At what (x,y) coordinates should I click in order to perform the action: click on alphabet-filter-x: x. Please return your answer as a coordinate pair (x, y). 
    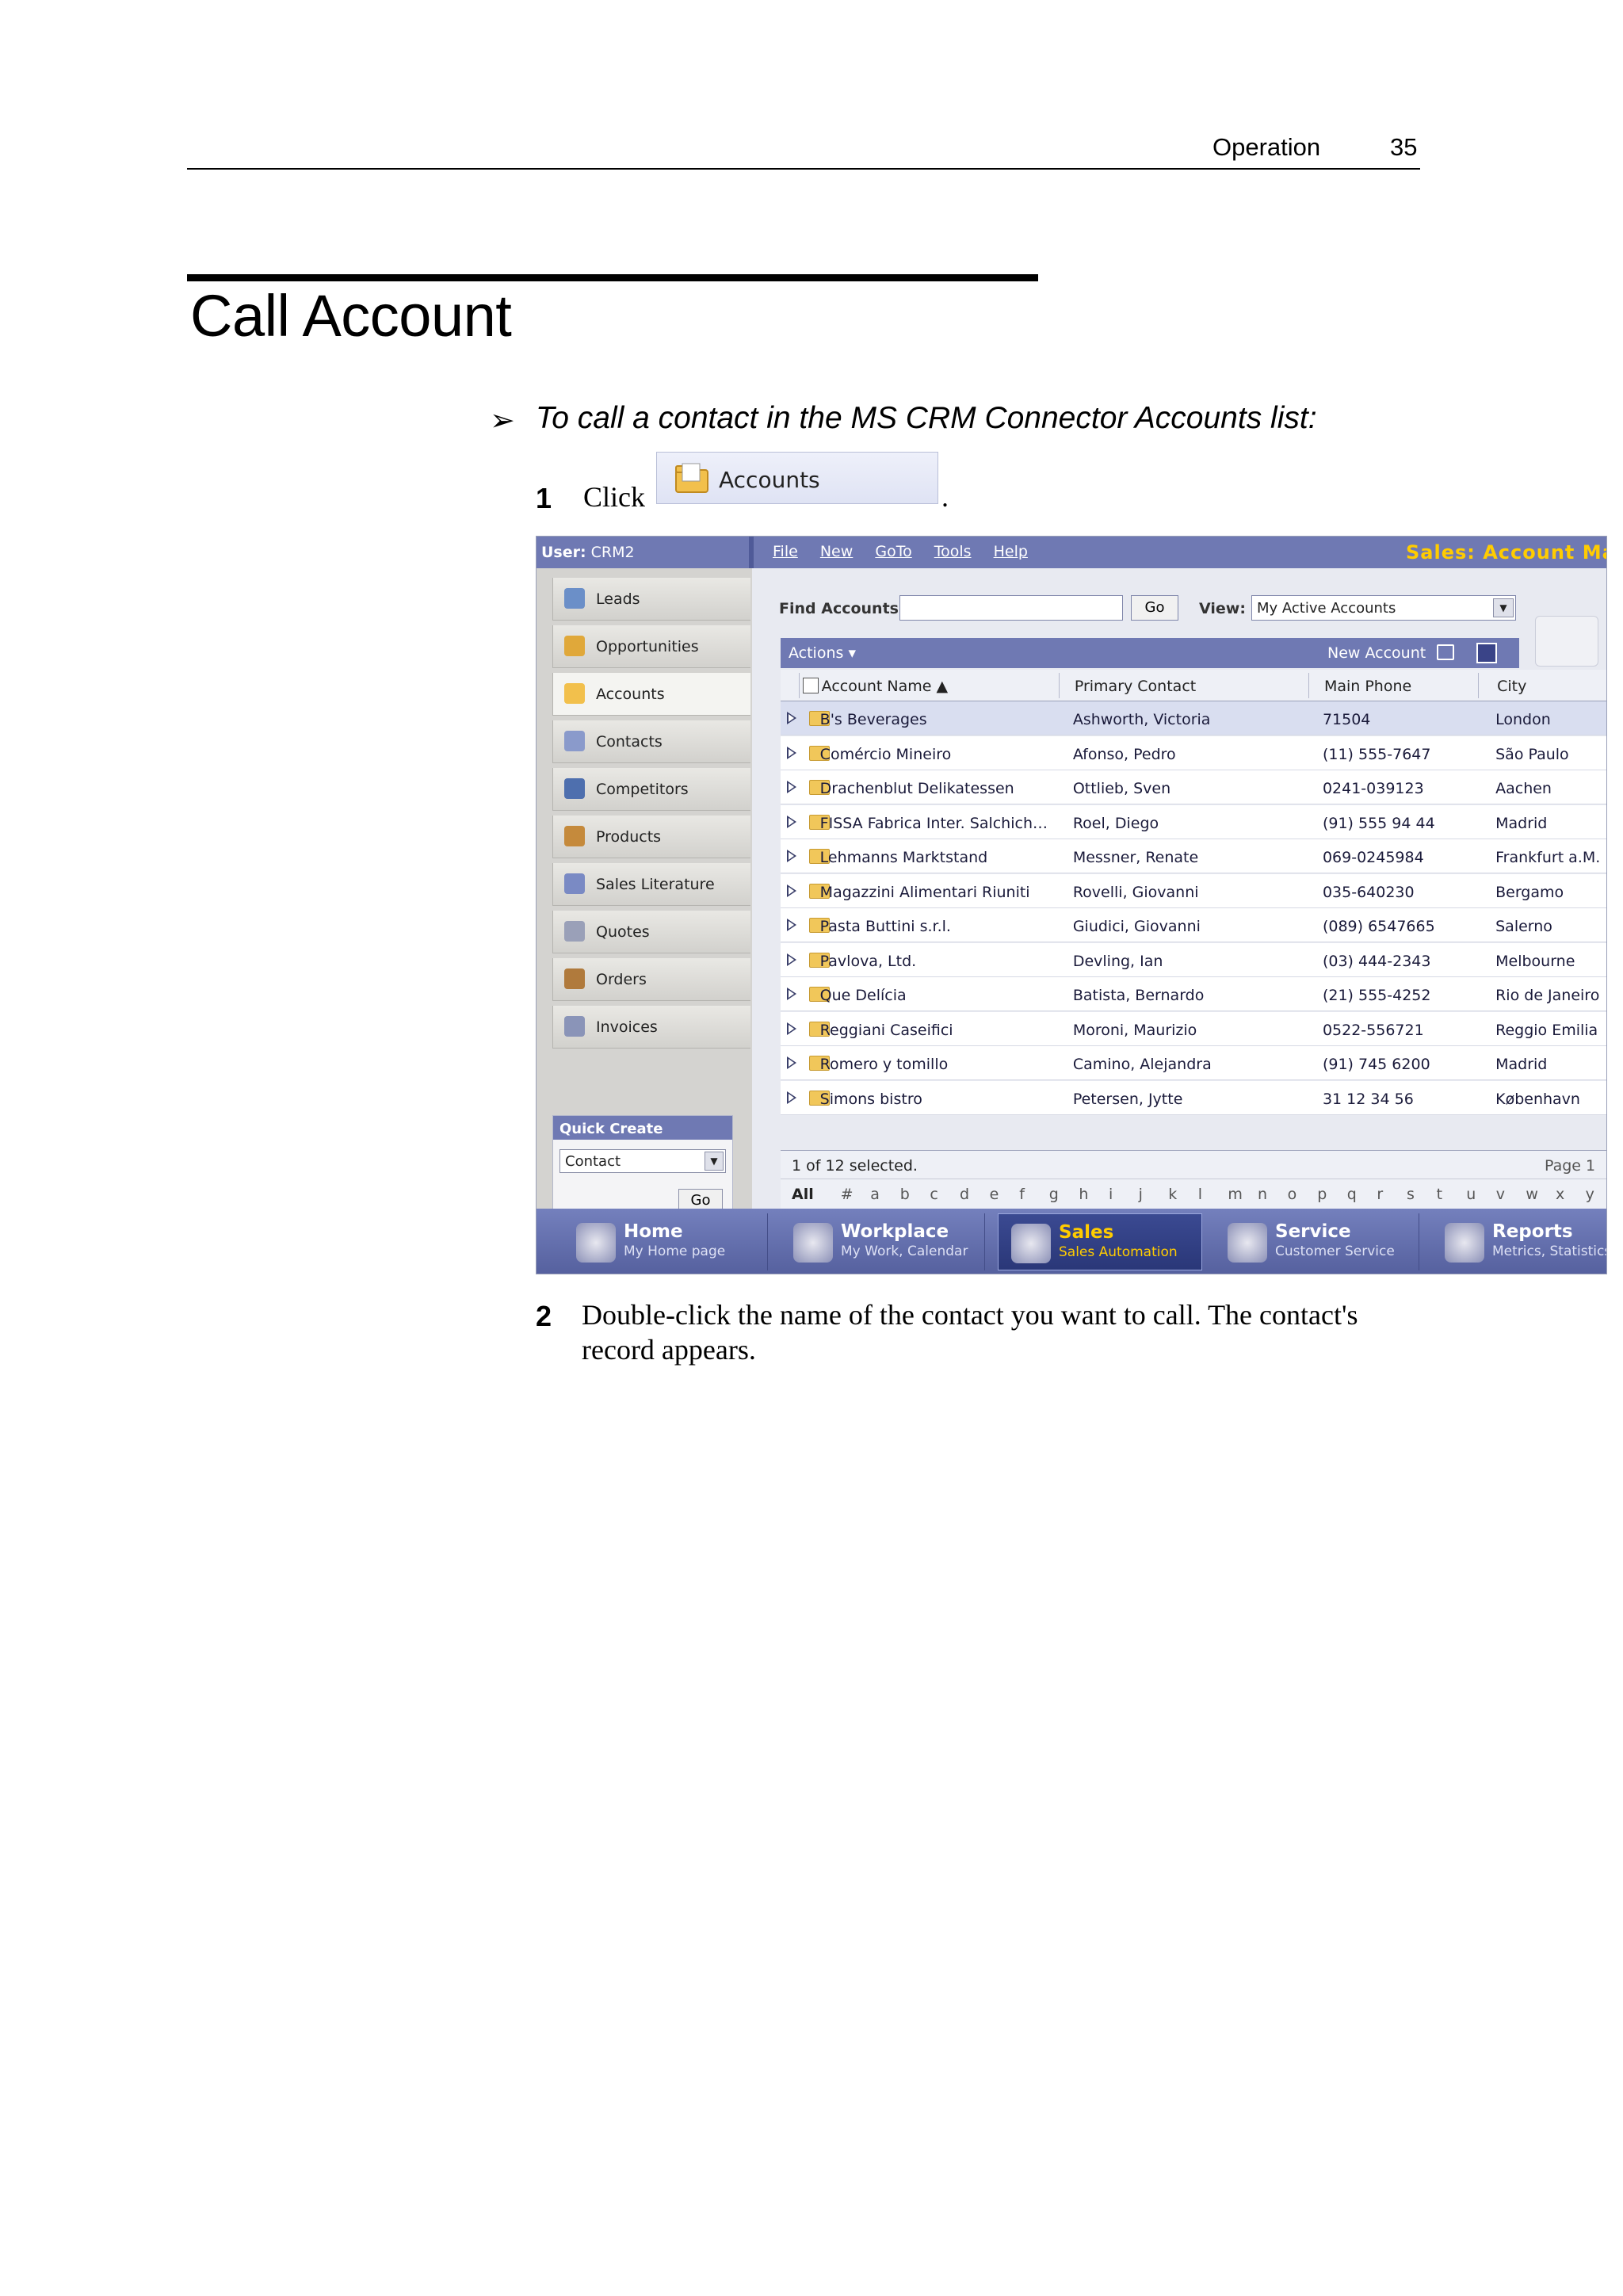
    Looking at the image, I should click on (1560, 1194).